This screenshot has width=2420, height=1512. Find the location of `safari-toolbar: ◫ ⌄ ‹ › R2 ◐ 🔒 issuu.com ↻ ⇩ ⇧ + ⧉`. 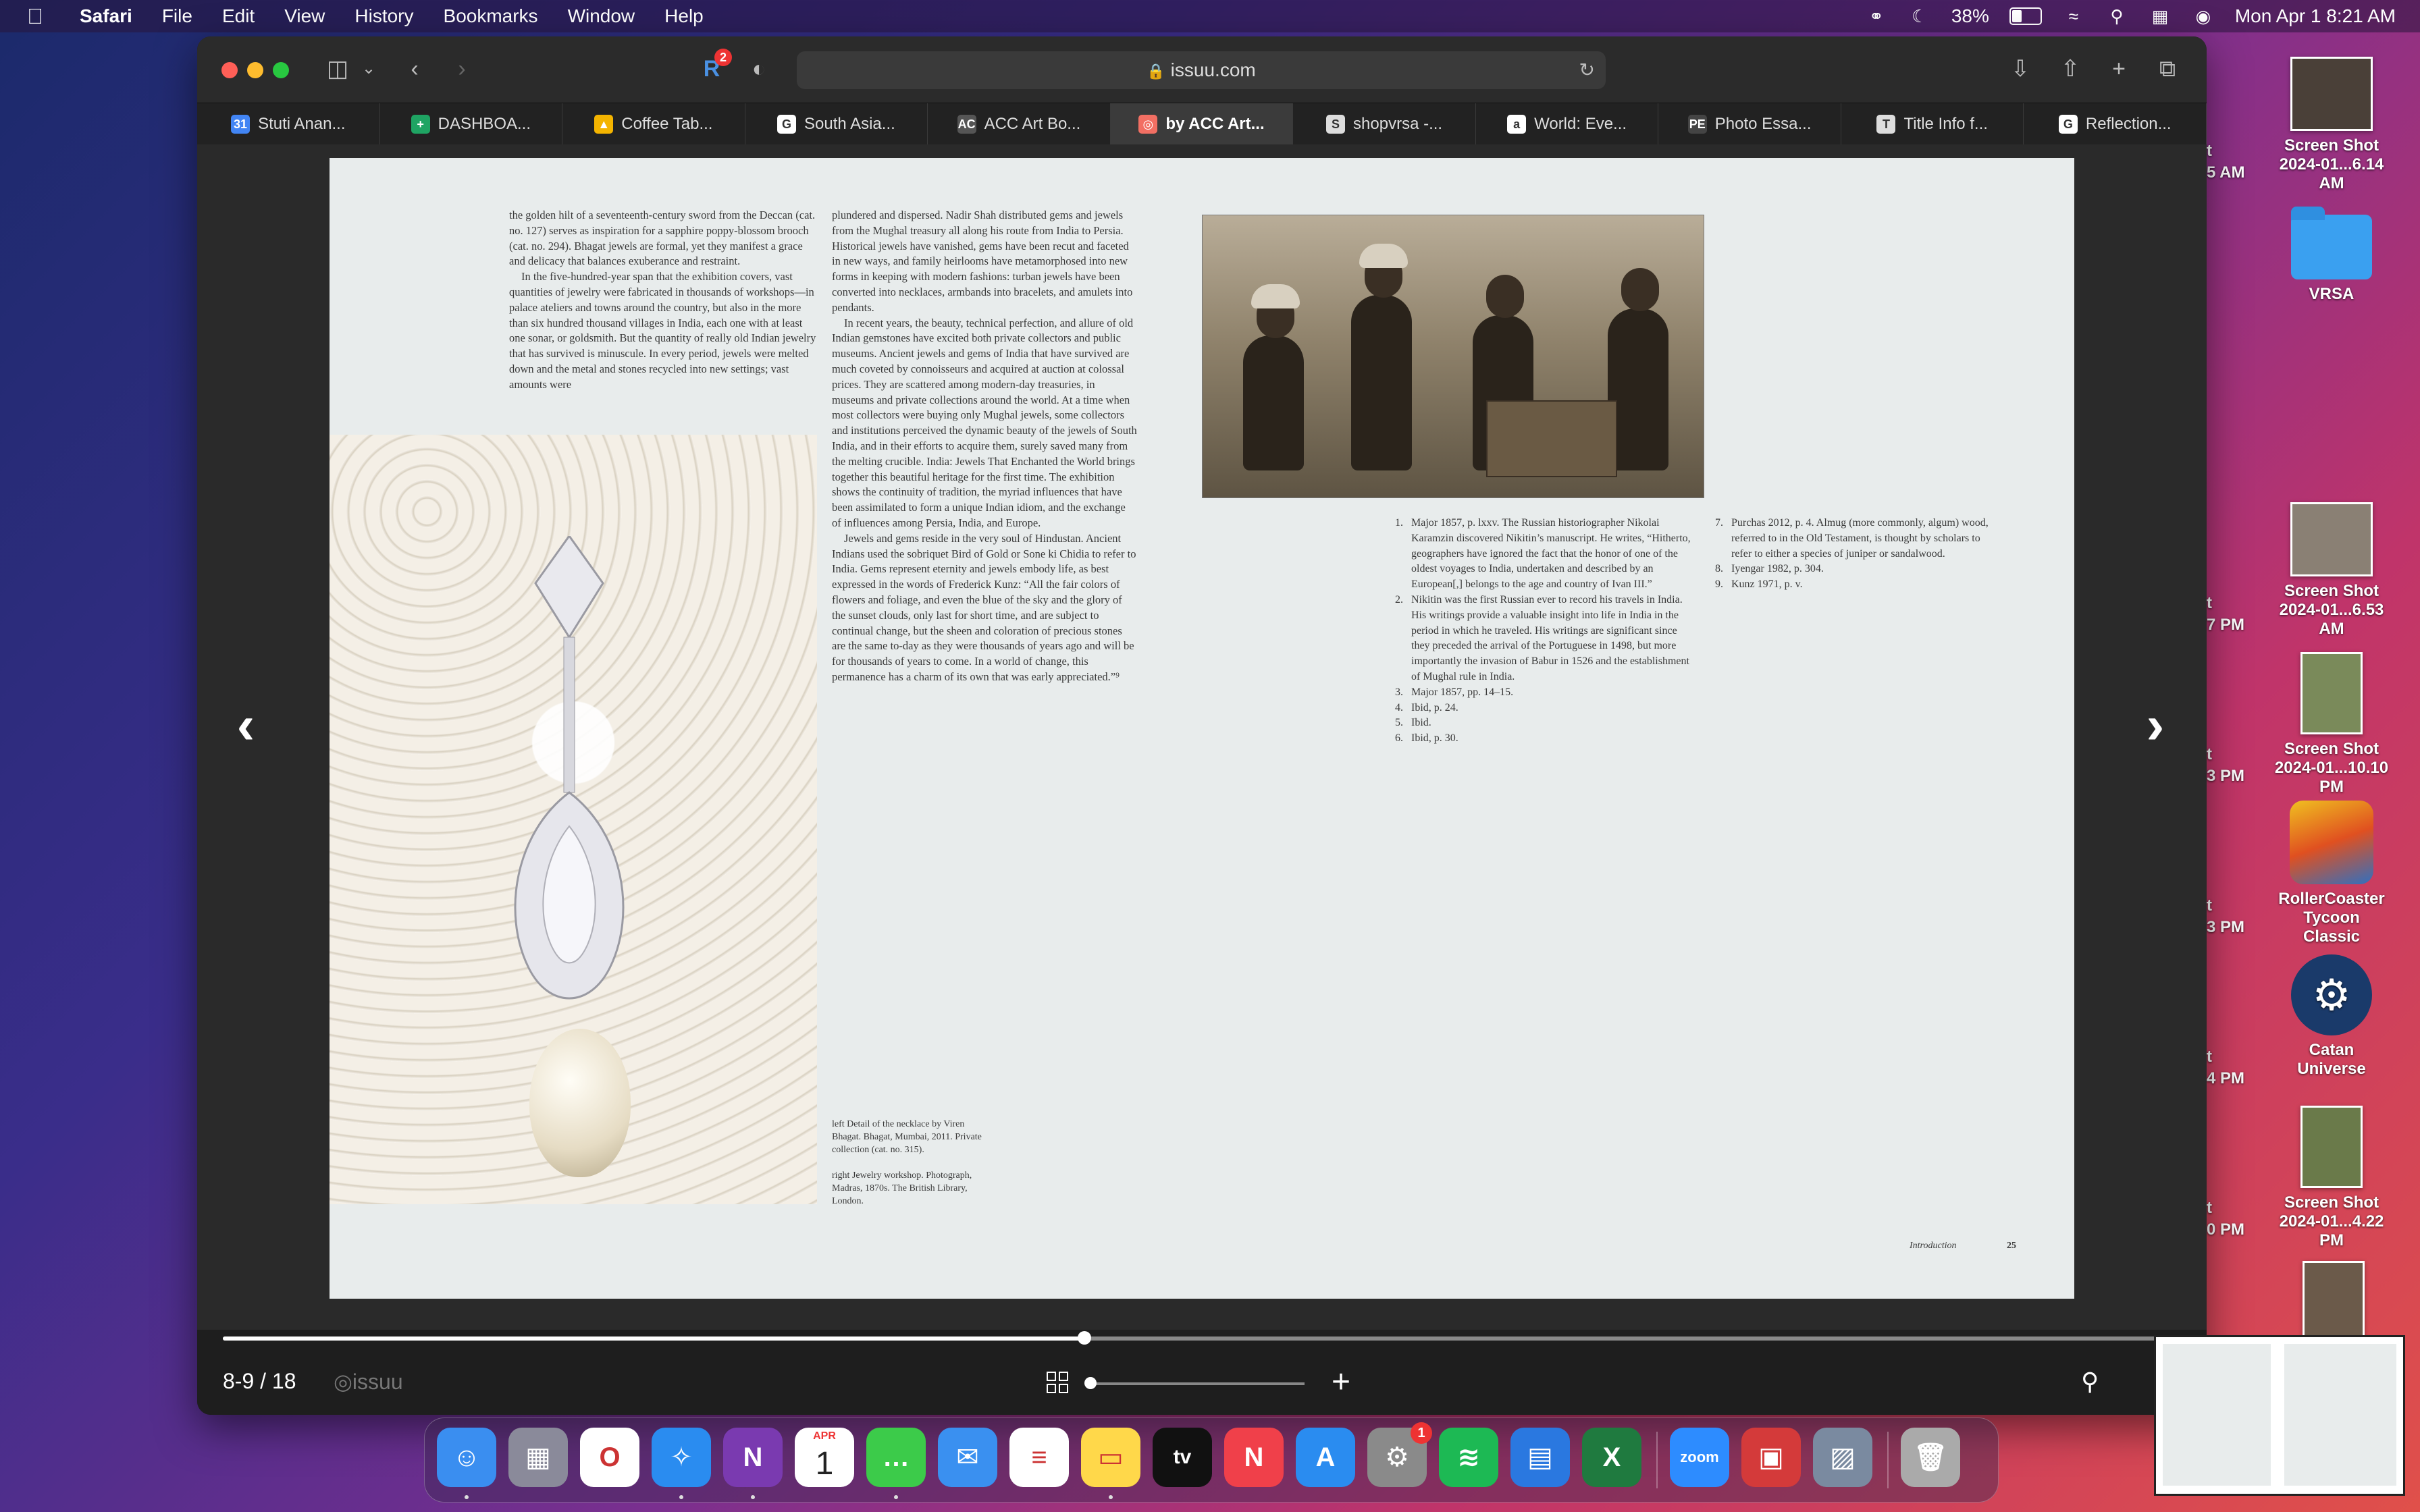

safari-toolbar: ◫ ⌄ ‹ › R2 ◐ 🔒 issuu.com ↻ ⇩ ⇧ + ⧉ is located at coordinates (1202, 69).